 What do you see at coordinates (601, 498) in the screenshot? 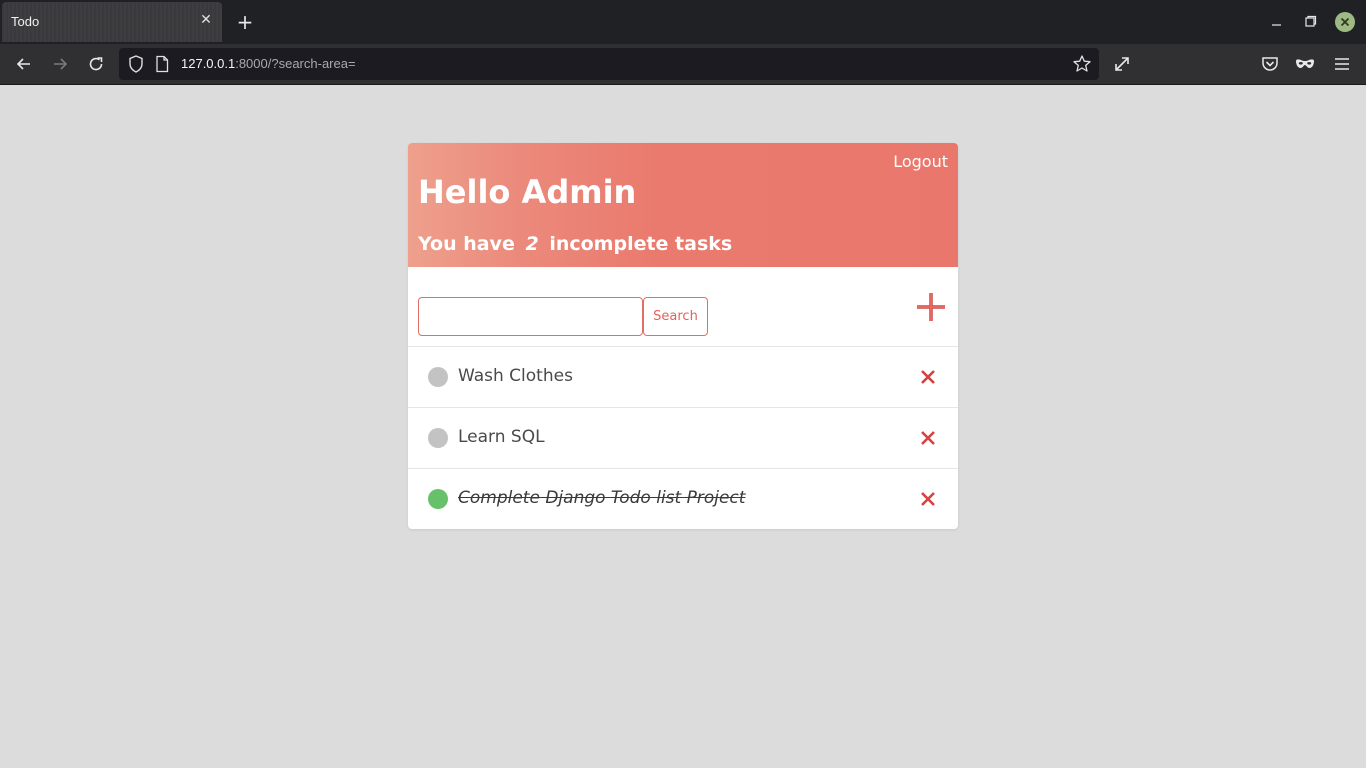
I see `task-title: Complete Django Todo list Project` at bounding box center [601, 498].